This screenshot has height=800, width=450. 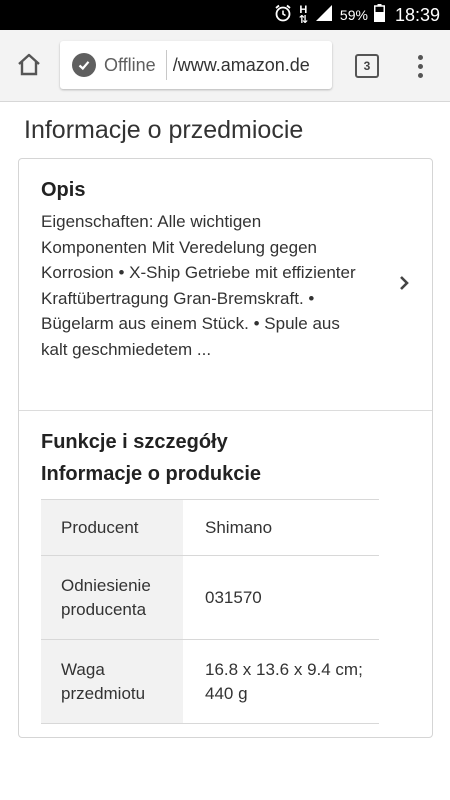 What do you see at coordinates (281, 597) in the screenshot?
I see `spec-value: 031570` at bounding box center [281, 597].